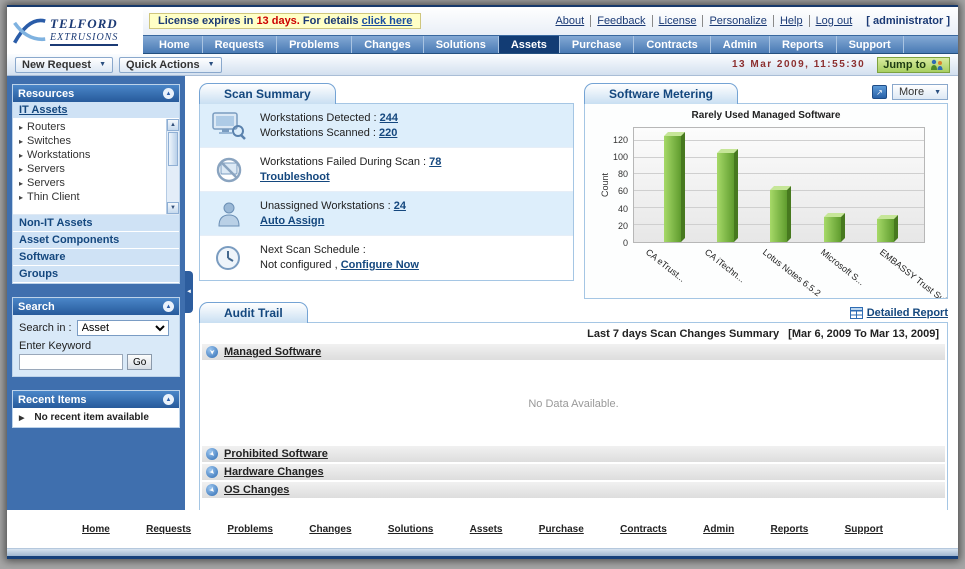  What do you see at coordinates (229, 170) in the screenshot?
I see `scan-failed-icon` at bounding box center [229, 170].